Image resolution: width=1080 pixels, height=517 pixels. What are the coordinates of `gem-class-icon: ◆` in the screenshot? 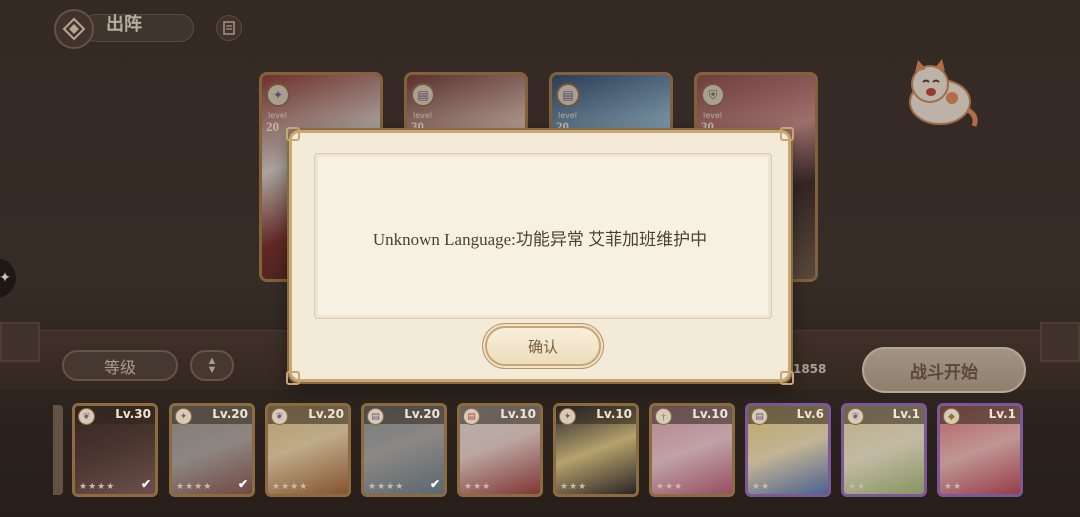 It's located at (951, 416).